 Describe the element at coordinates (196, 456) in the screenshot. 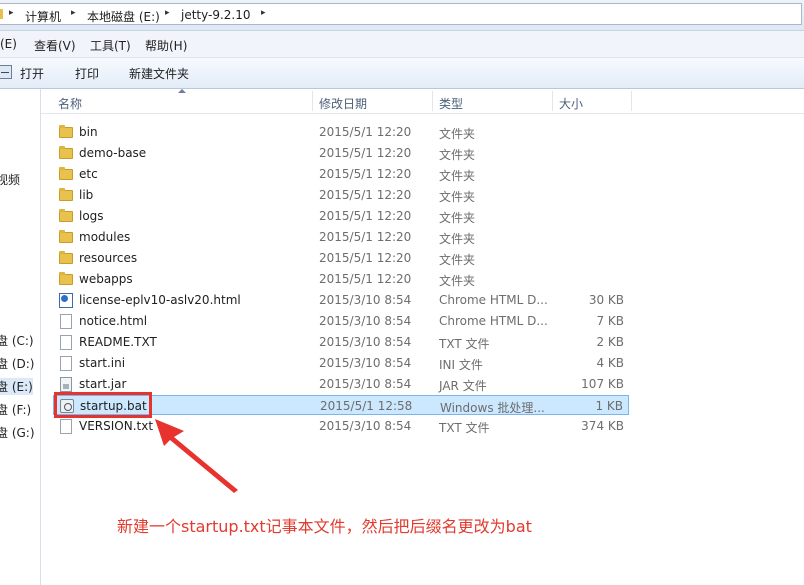

I see `annotation-arrow-icon` at that location.